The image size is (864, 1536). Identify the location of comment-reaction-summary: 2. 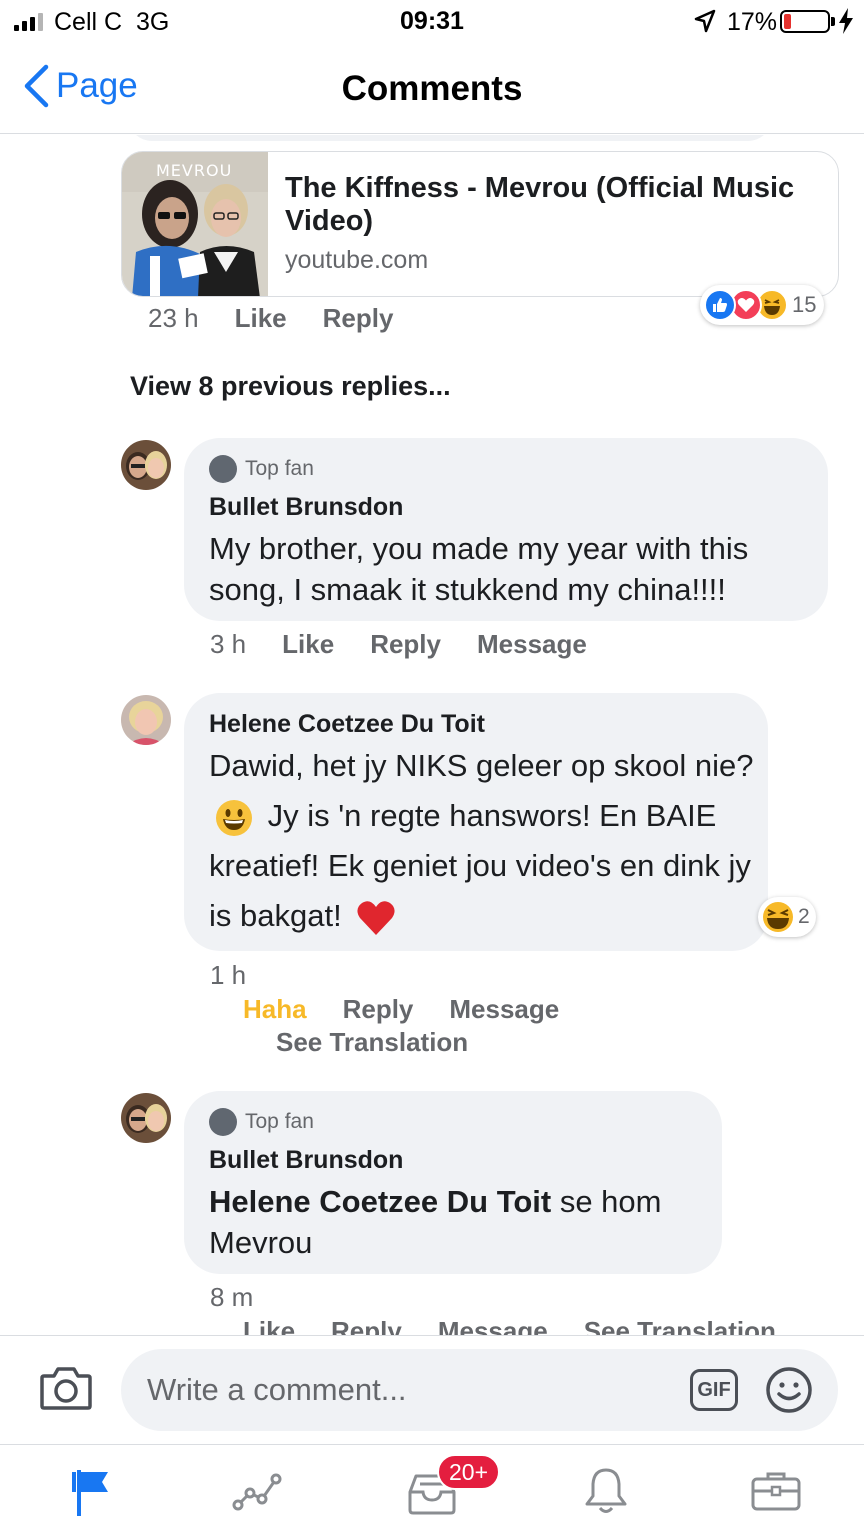
(787, 917).